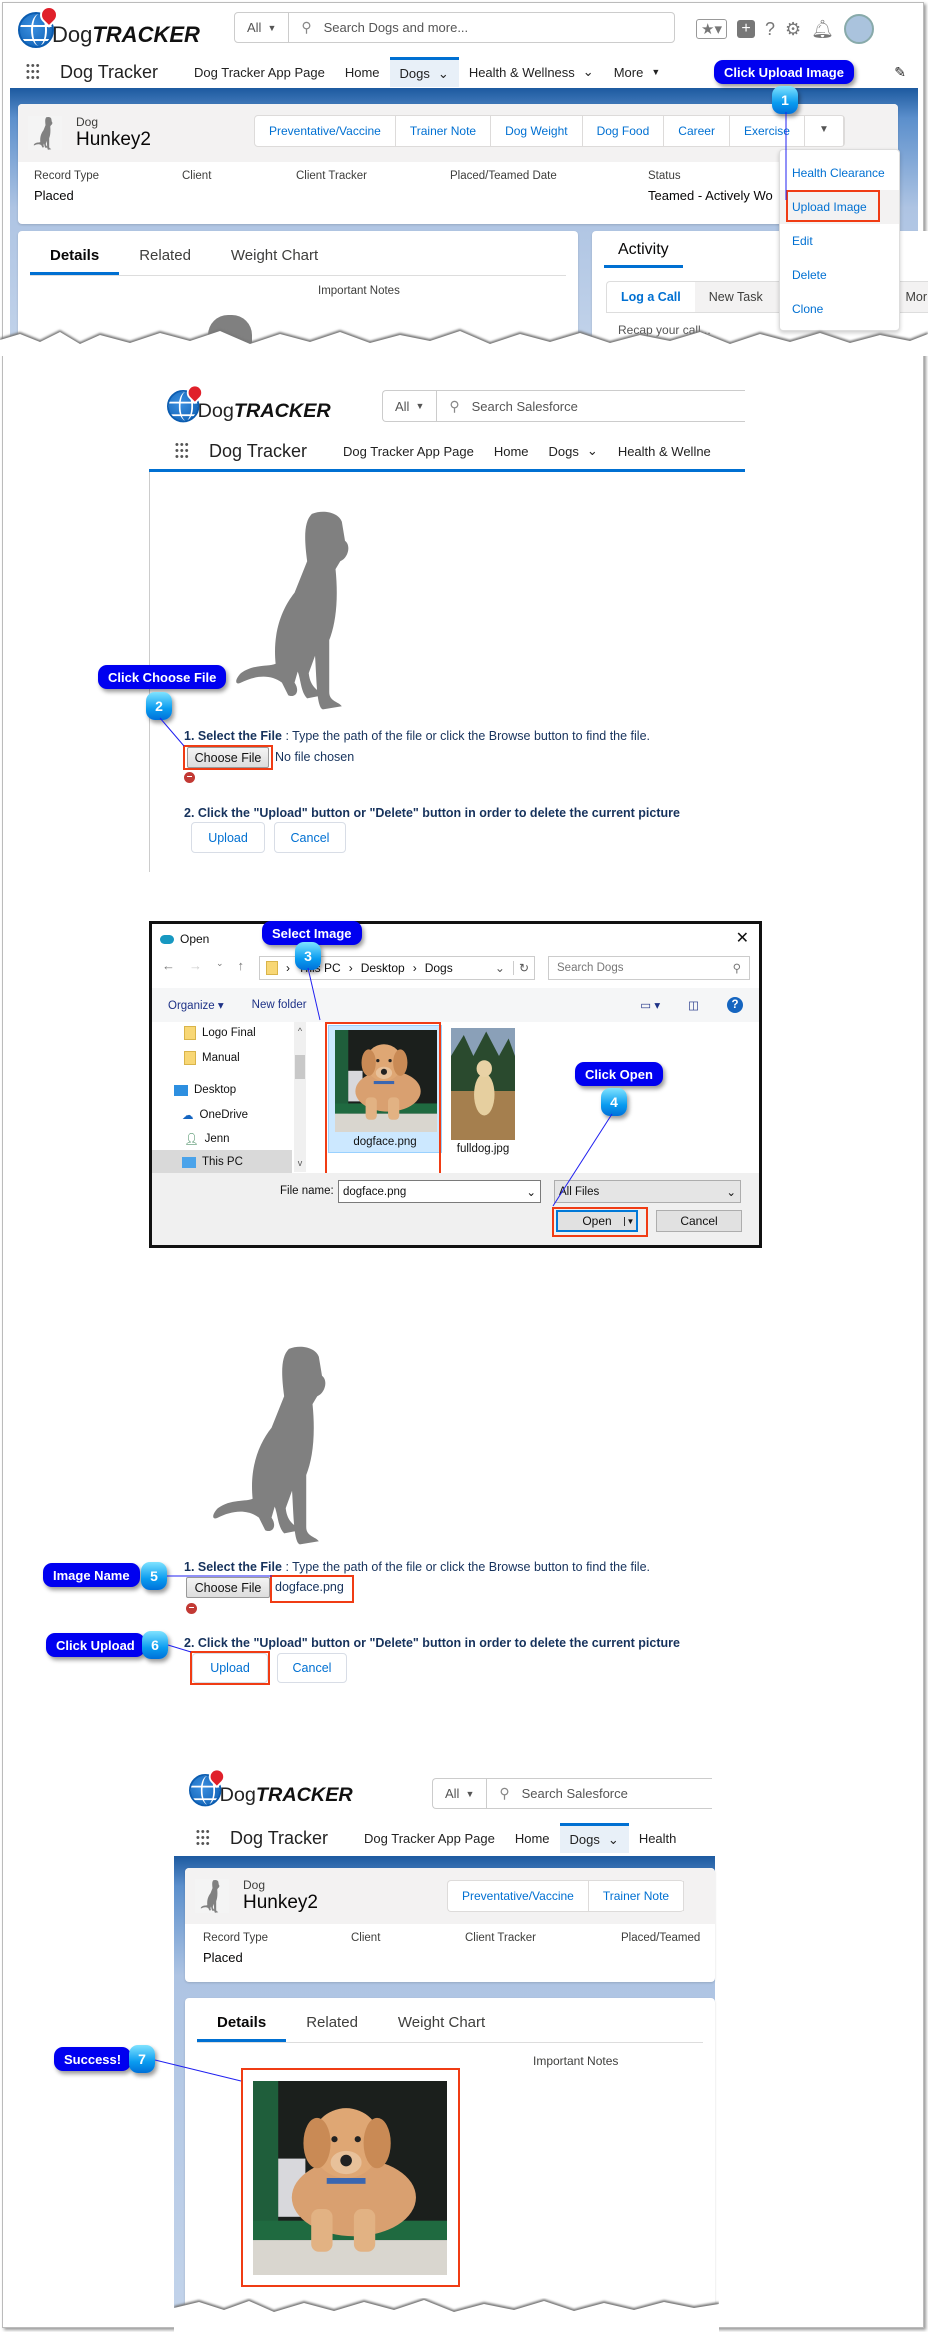  Describe the element at coordinates (195, 965) in the screenshot. I see `forward-arrow-icon: →` at that location.